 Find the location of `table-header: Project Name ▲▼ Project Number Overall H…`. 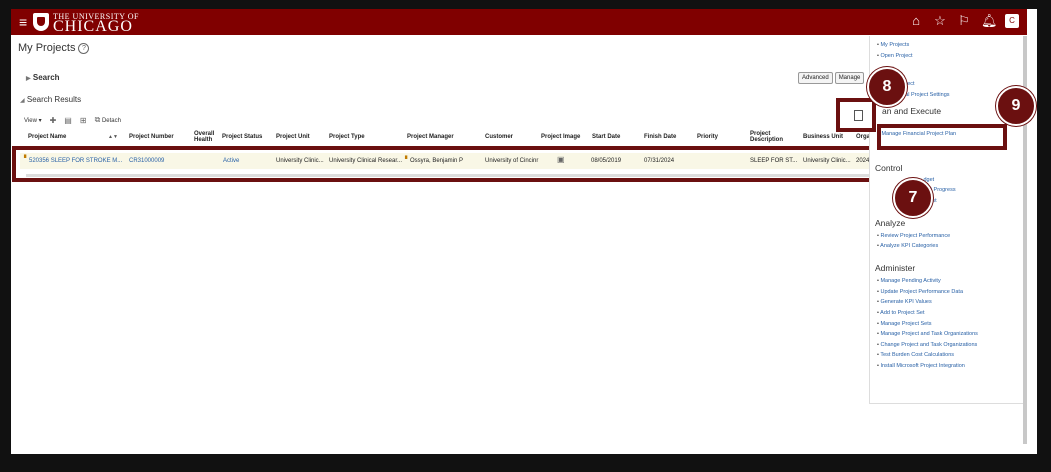

table-header: Project Name ▲▼ Project Number Overall H… is located at coordinates (447, 138).